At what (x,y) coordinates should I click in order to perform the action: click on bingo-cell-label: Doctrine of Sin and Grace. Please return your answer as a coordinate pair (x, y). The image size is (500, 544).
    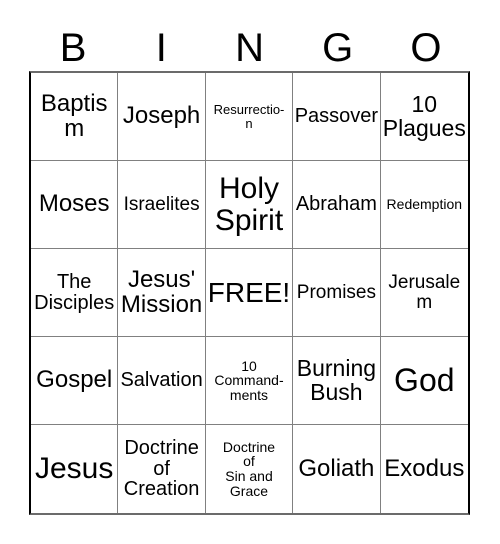
    Looking at the image, I should click on (249, 468).